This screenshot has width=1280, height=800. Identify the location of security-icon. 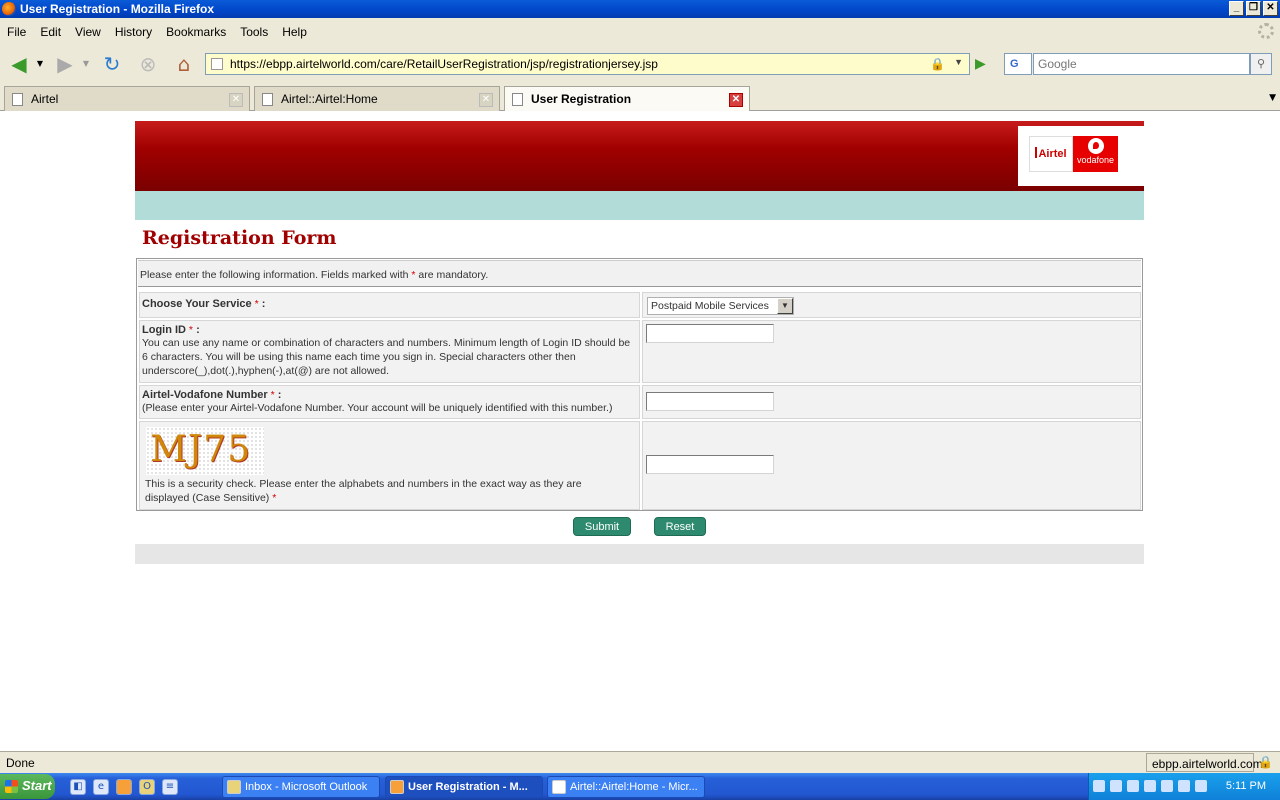
(1167, 786).